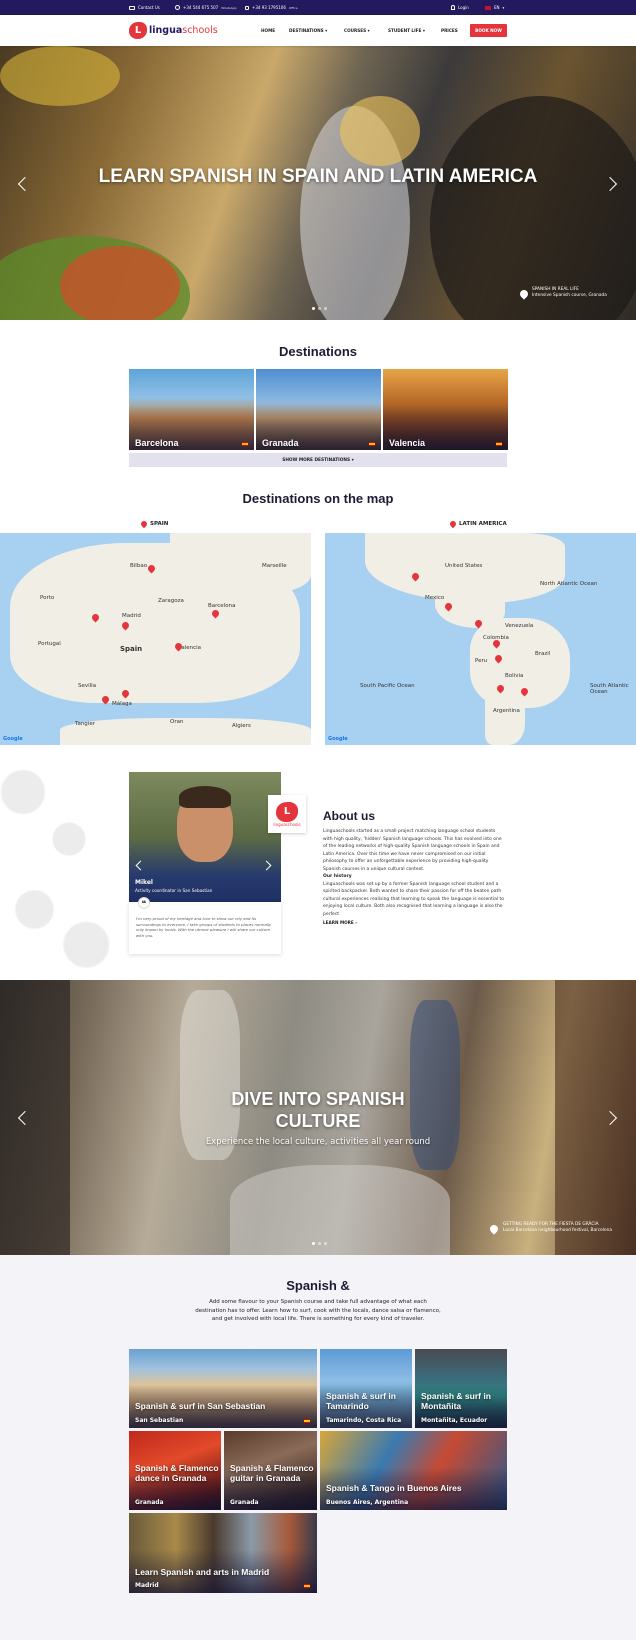 The width and height of the screenshot is (636, 1640). I want to click on chevron-right-icon: ›, so click(356, 922).